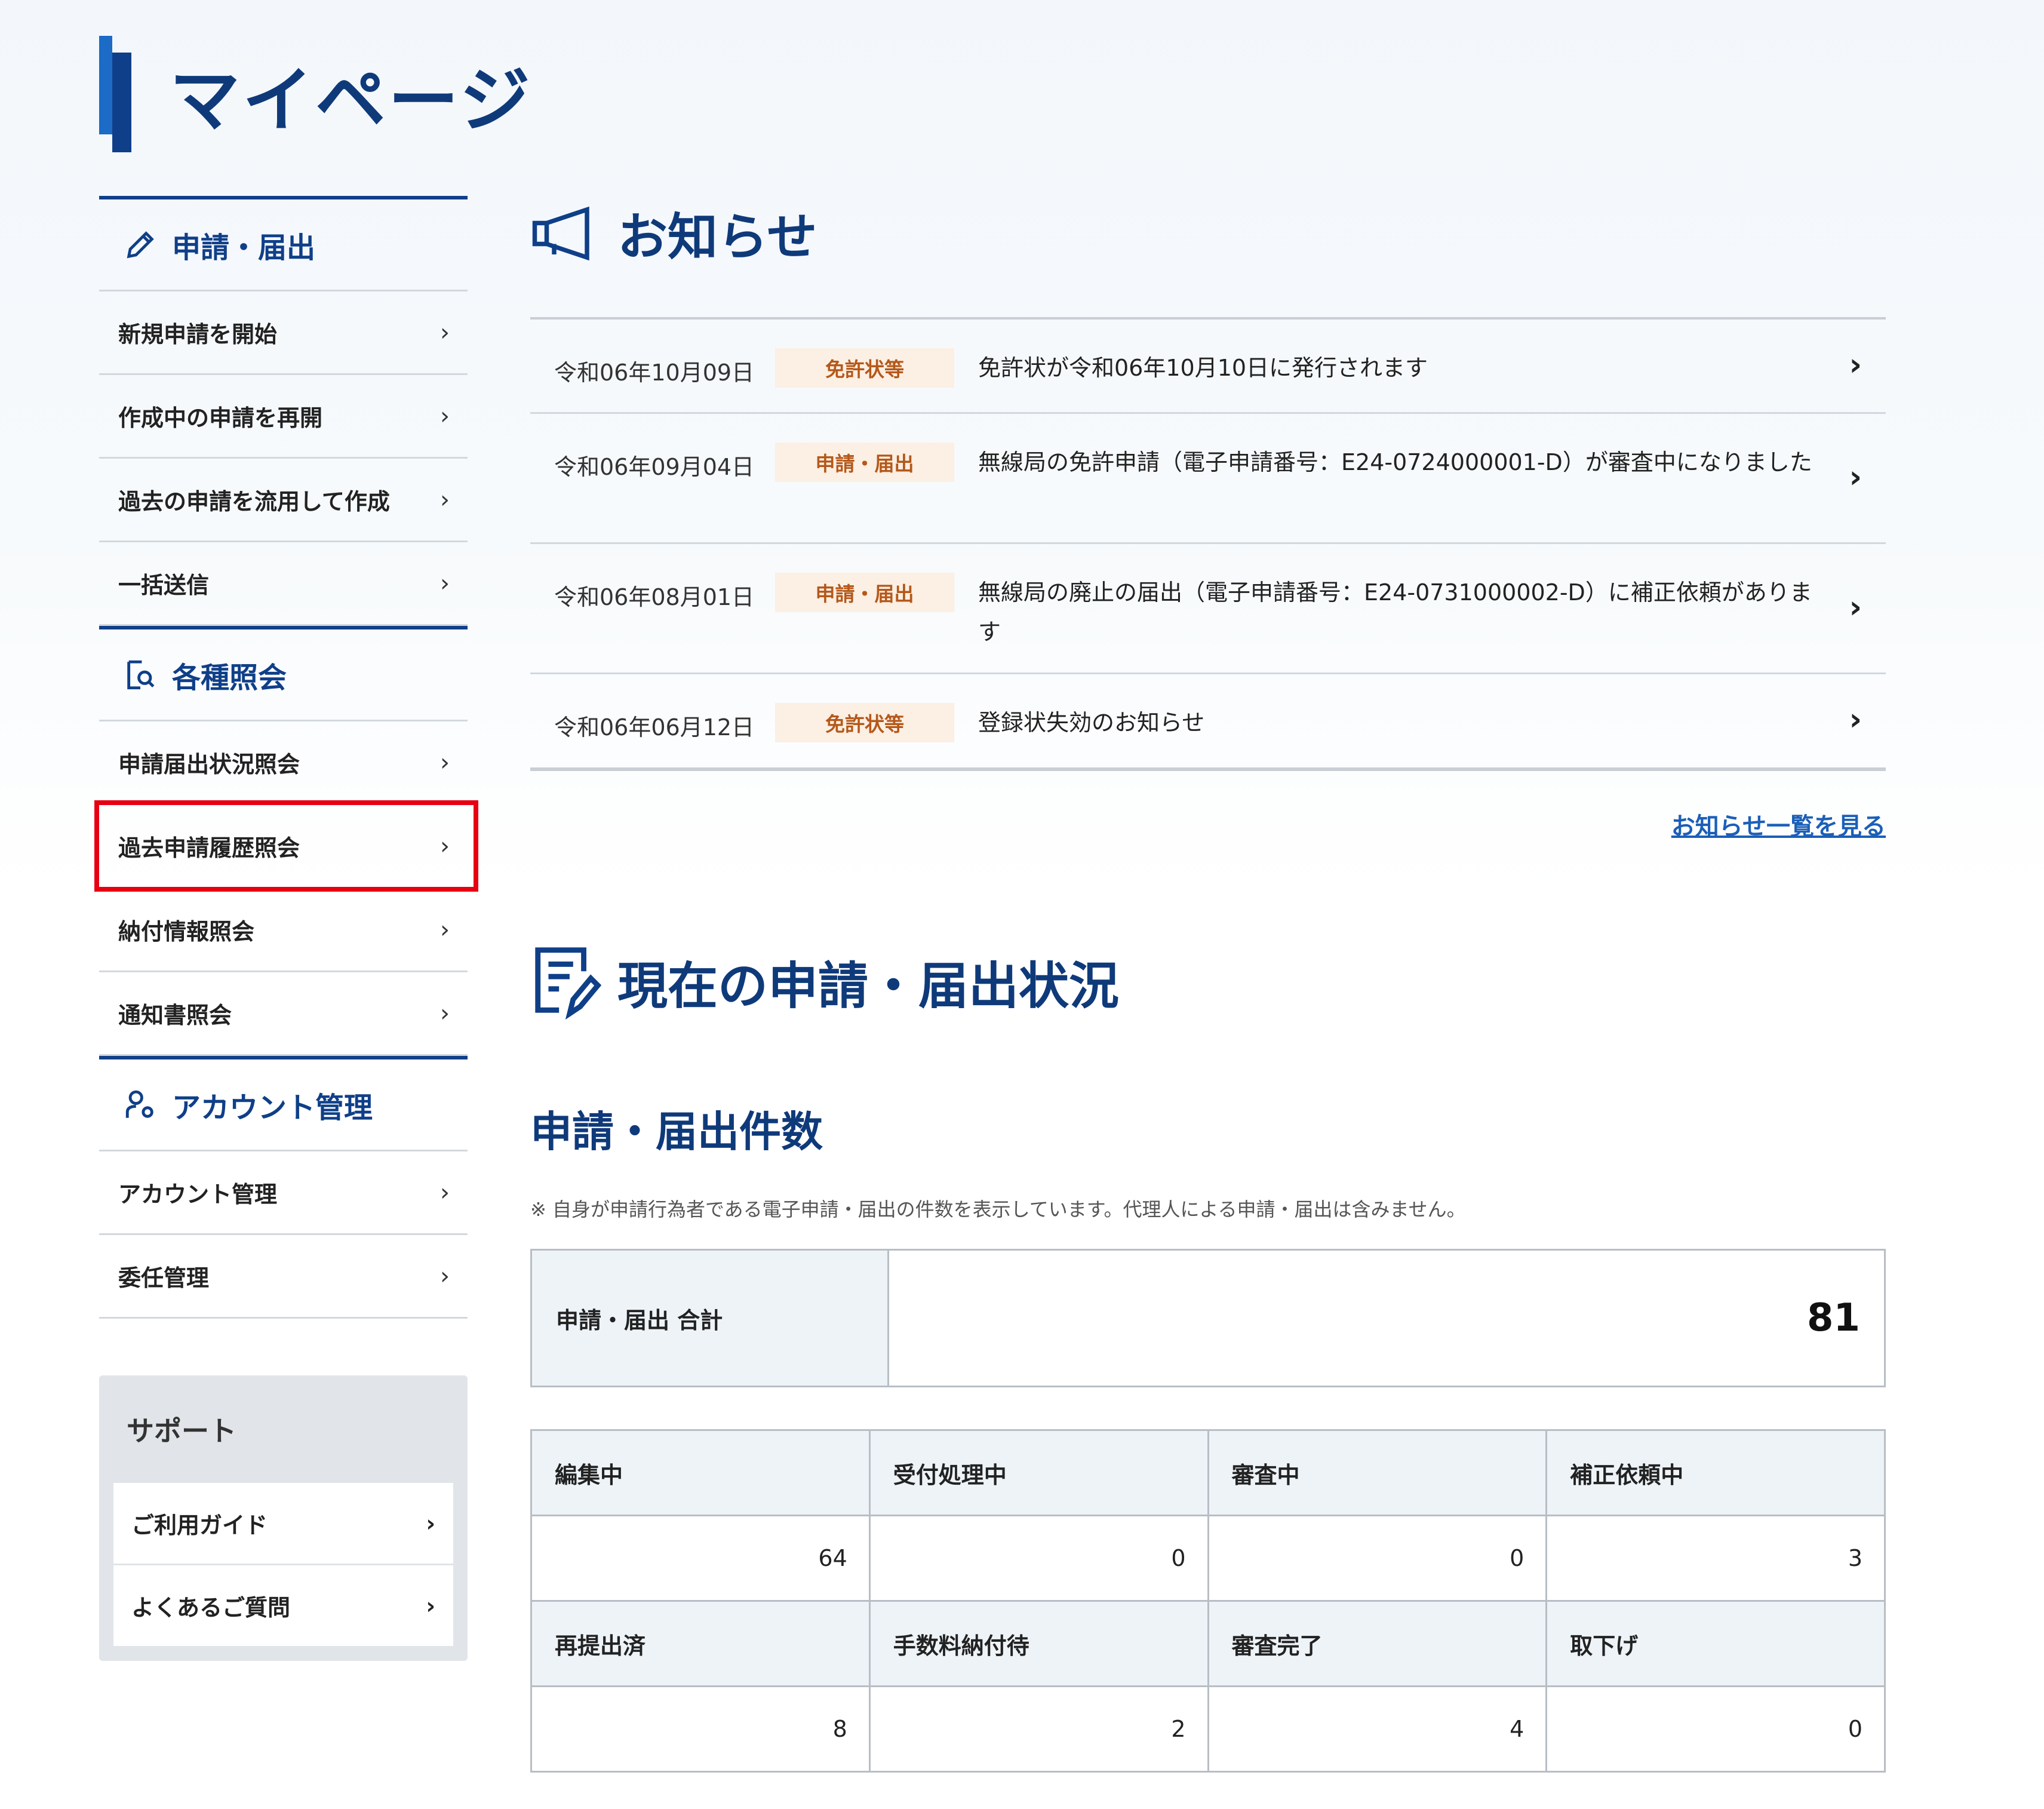 The height and width of the screenshot is (1809, 2044). Describe the element at coordinates (1208, 982) in the screenshot. I see `status-header: 現在の申請・届出状況` at that location.